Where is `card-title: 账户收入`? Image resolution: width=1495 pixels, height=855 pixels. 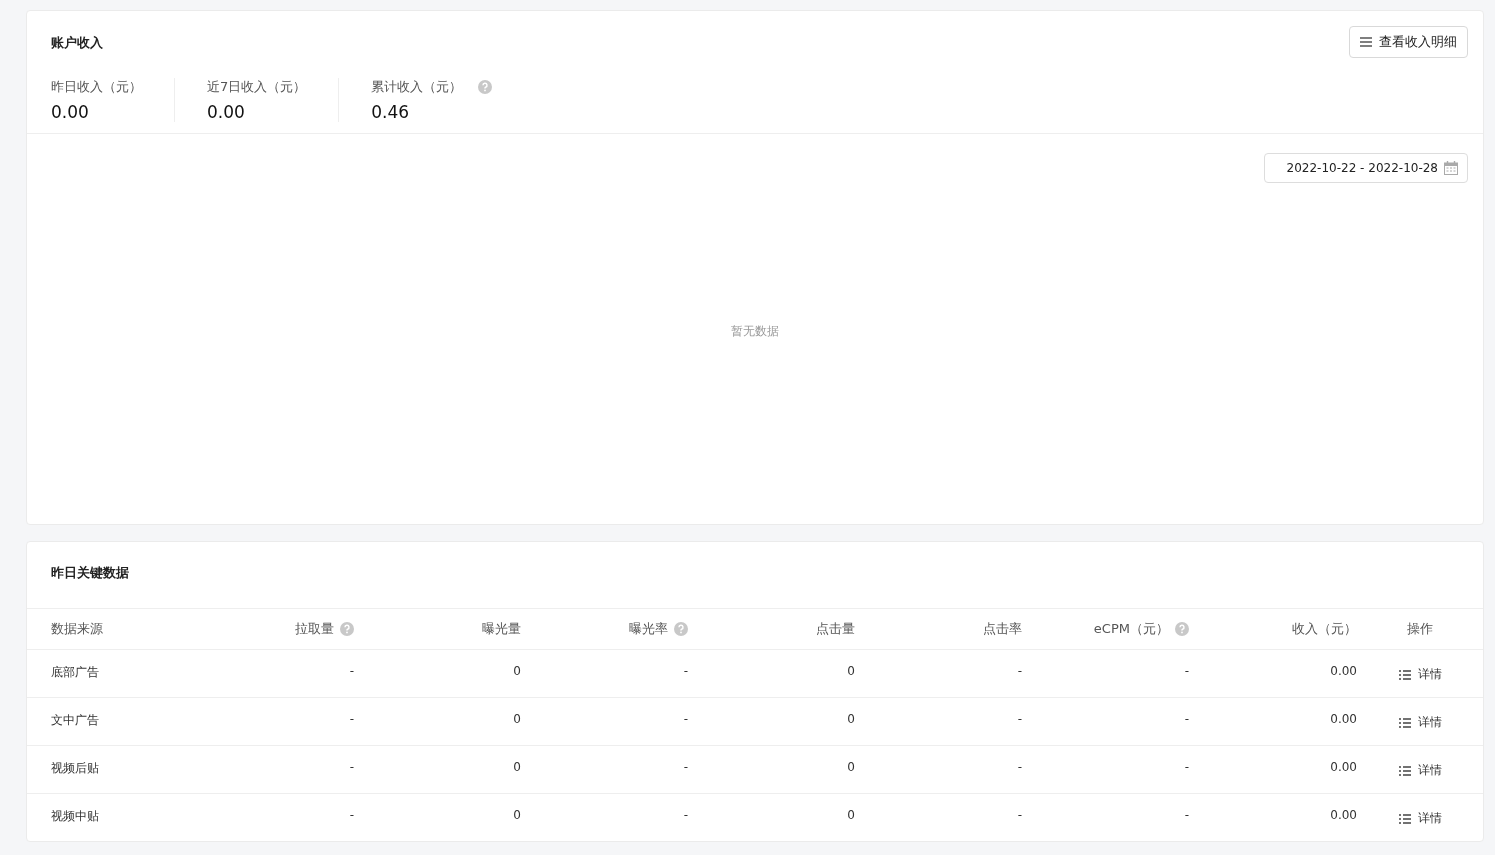 card-title: 账户收入 is located at coordinates (77, 43).